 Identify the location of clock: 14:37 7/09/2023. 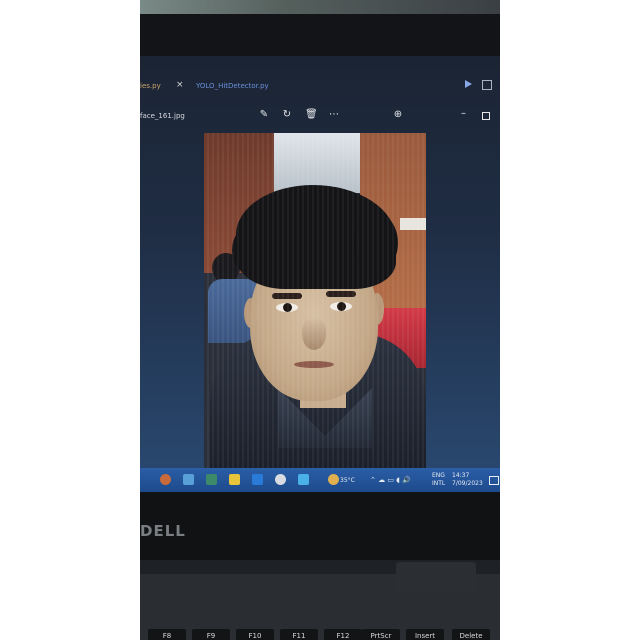
(467, 480).